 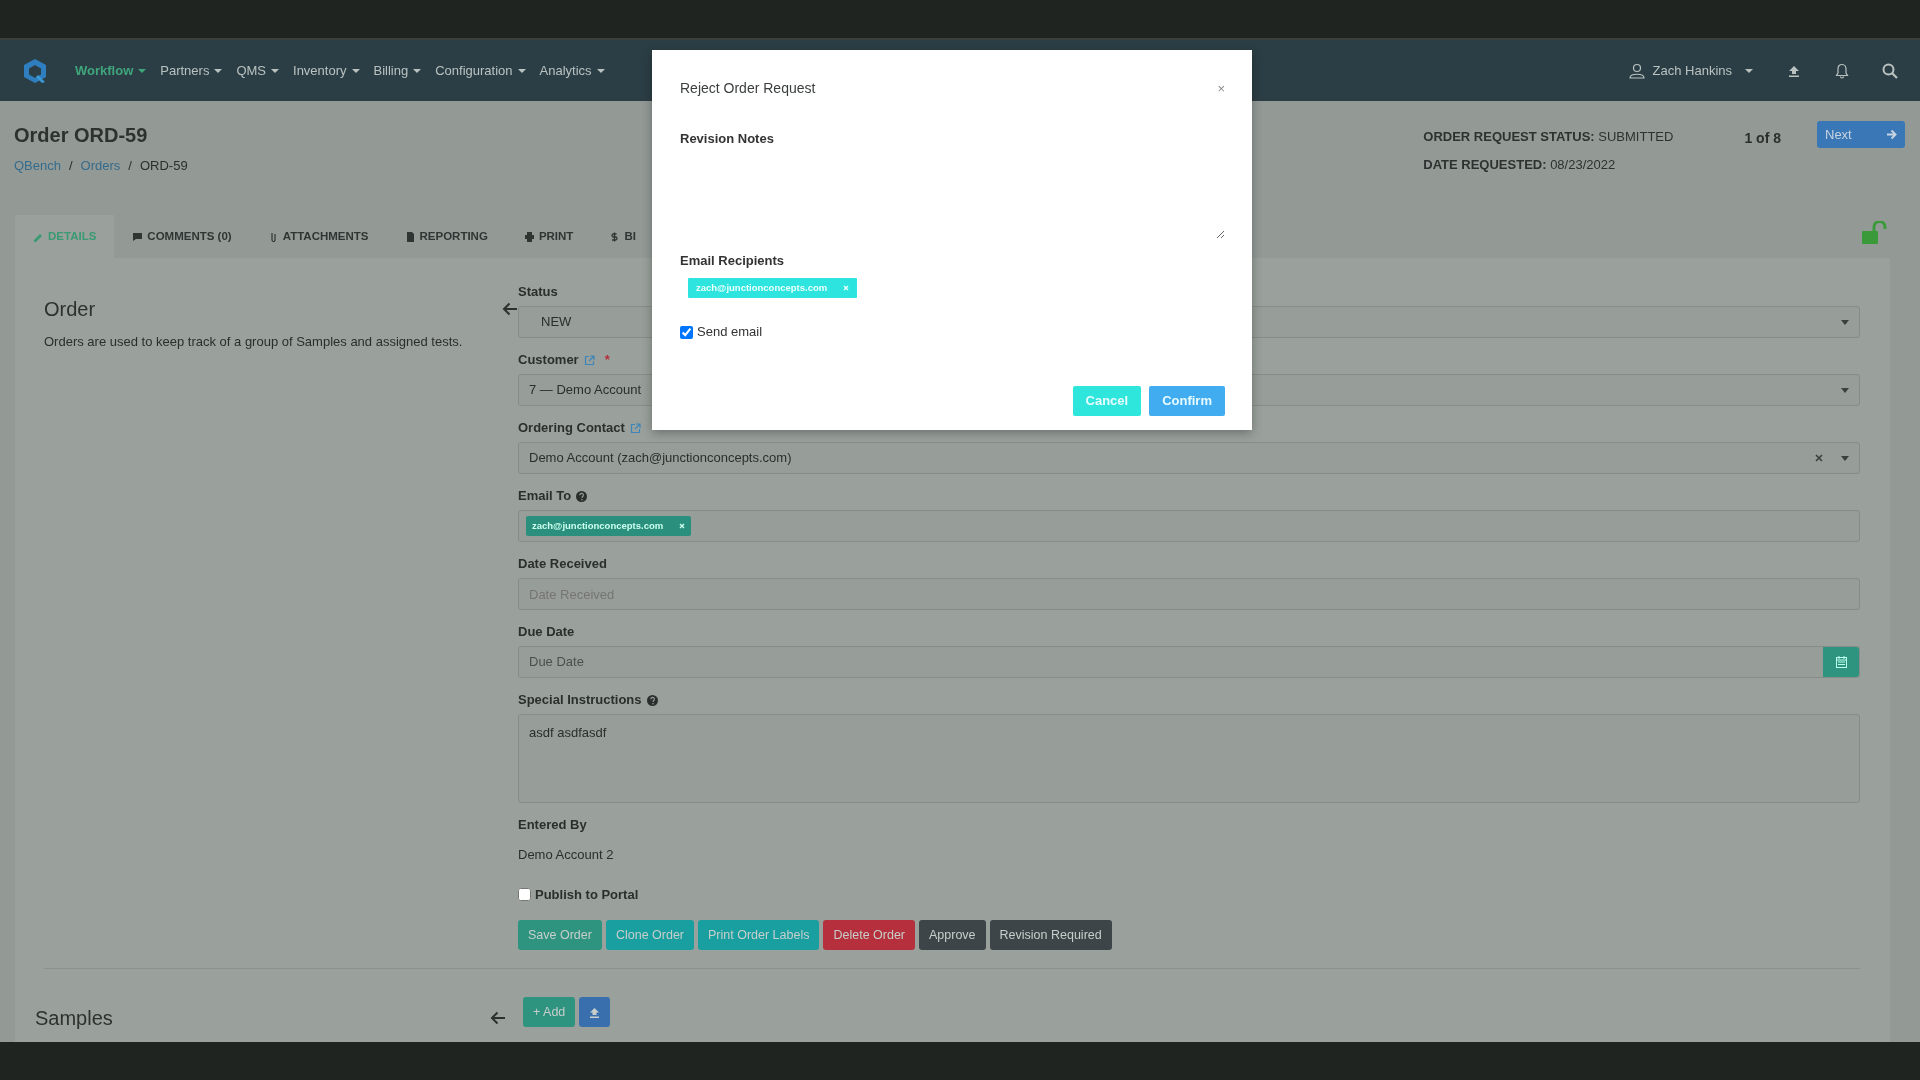 What do you see at coordinates (580, 700) in the screenshot?
I see `field-label: Special Instructions` at bounding box center [580, 700].